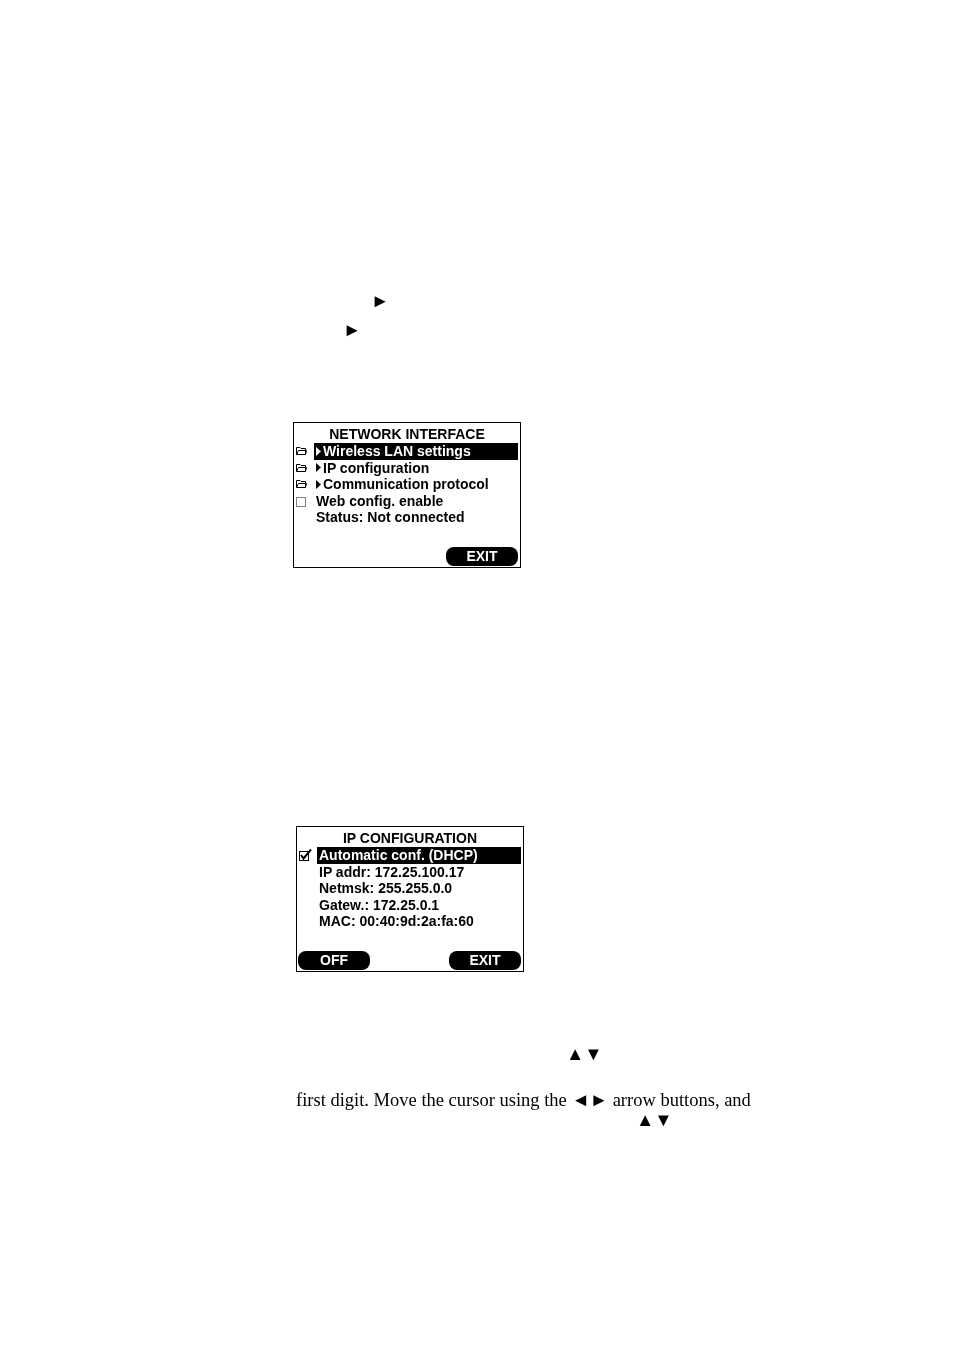 The image size is (954, 1350). Describe the element at coordinates (396, 921) in the screenshot. I see `menu-item: MAC: 00:40:9d:2a:fa:60` at that location.